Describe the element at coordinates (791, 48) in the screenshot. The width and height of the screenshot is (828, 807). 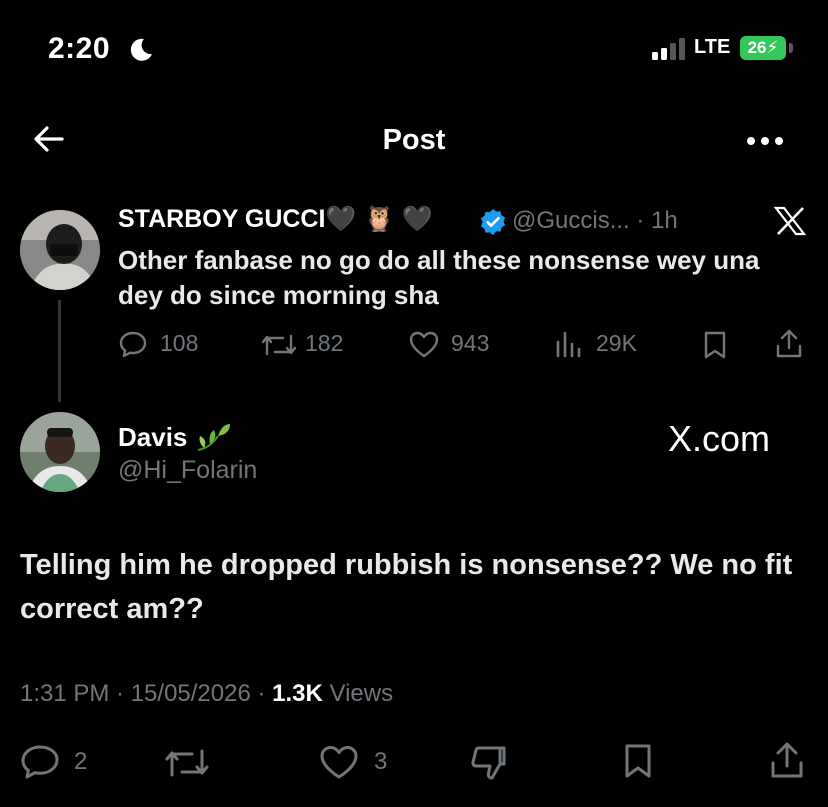
I see `battery-nub` at that location.